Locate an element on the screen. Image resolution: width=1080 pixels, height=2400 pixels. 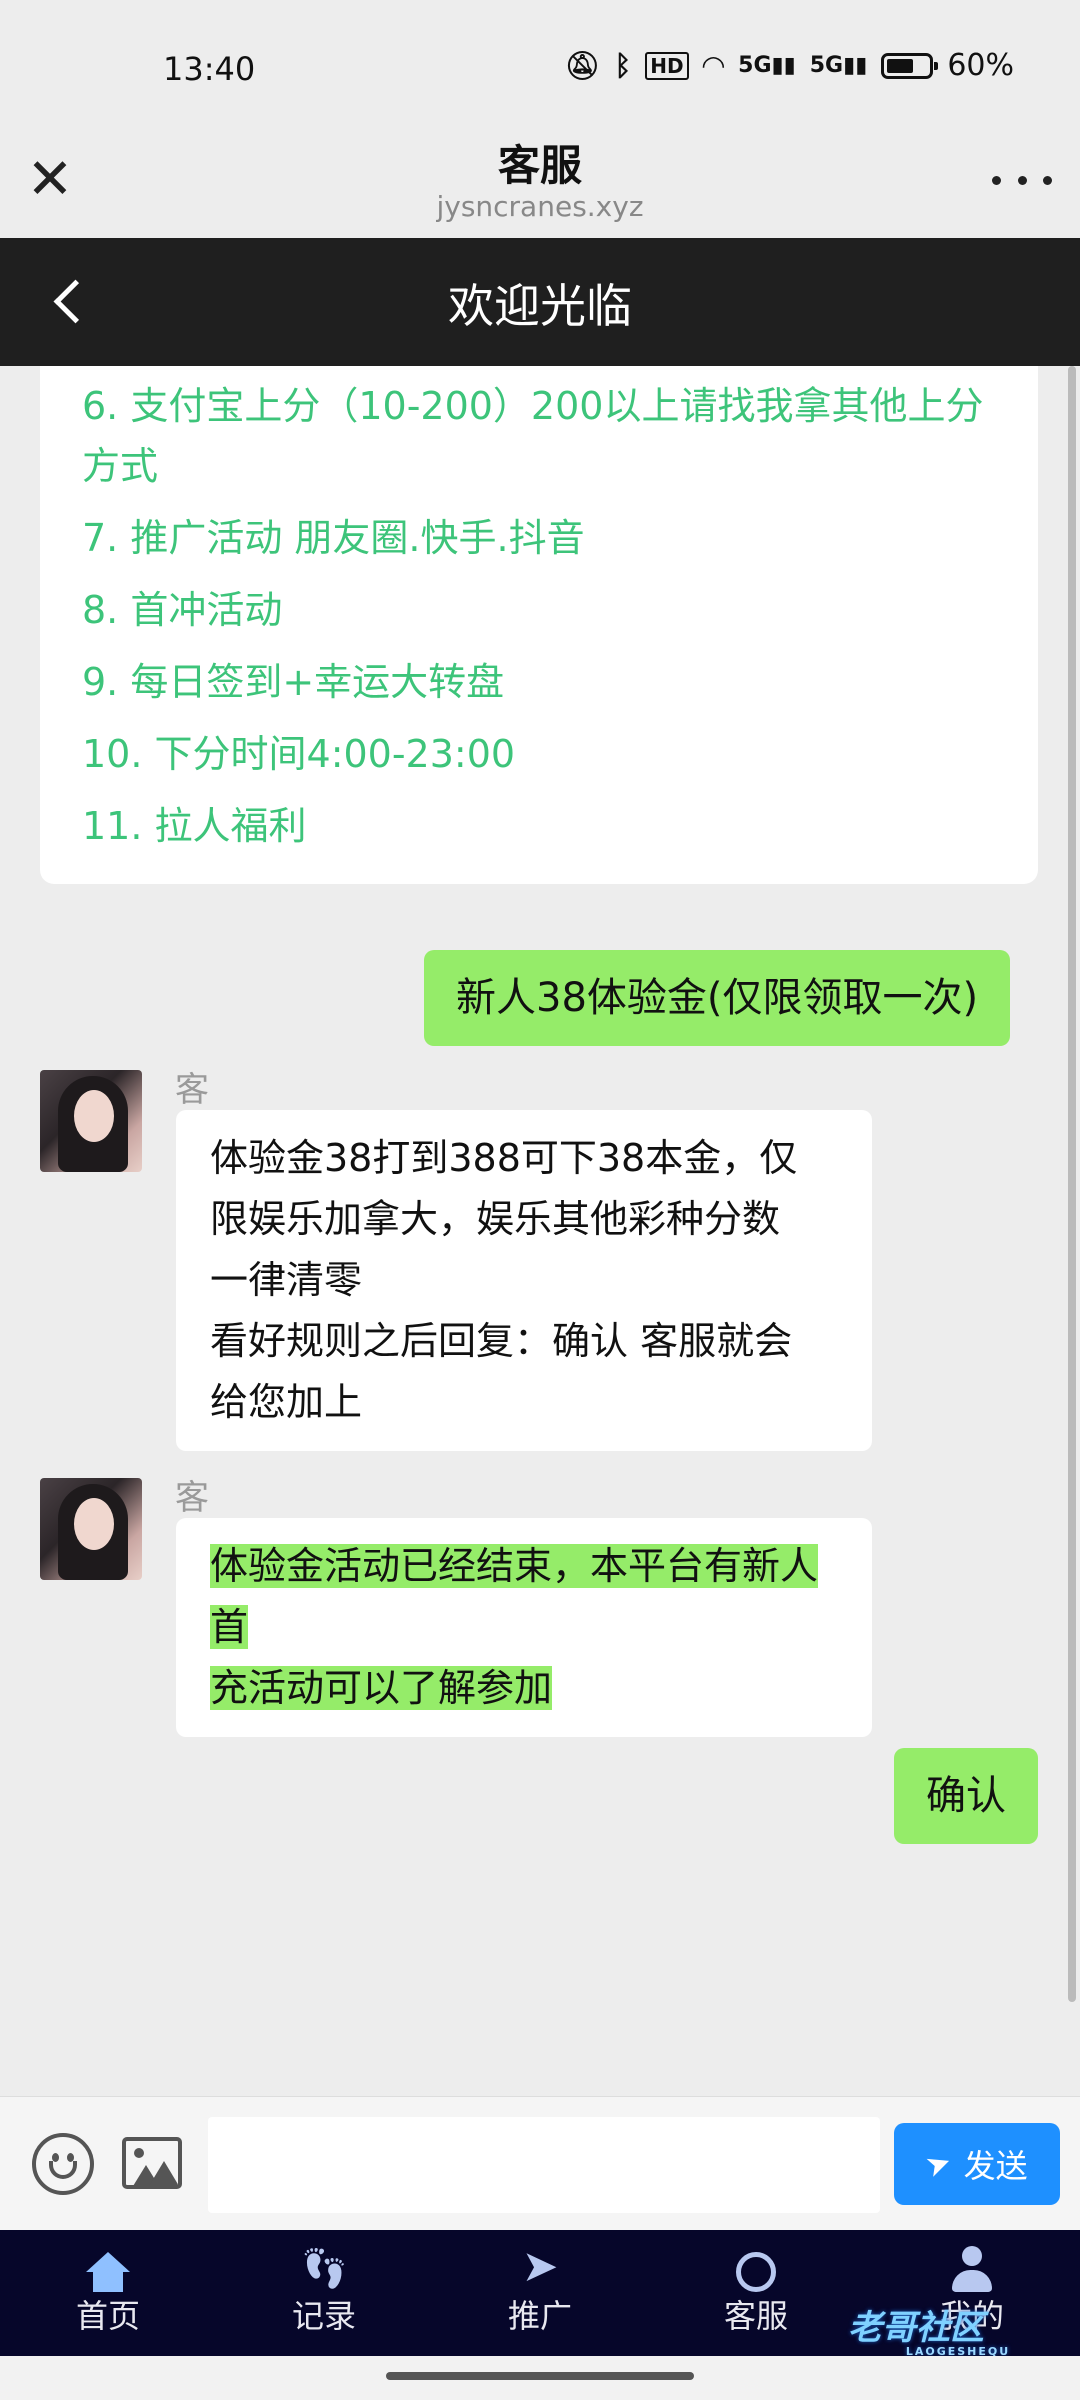
home-icon is located at coordinates (108, 2272).